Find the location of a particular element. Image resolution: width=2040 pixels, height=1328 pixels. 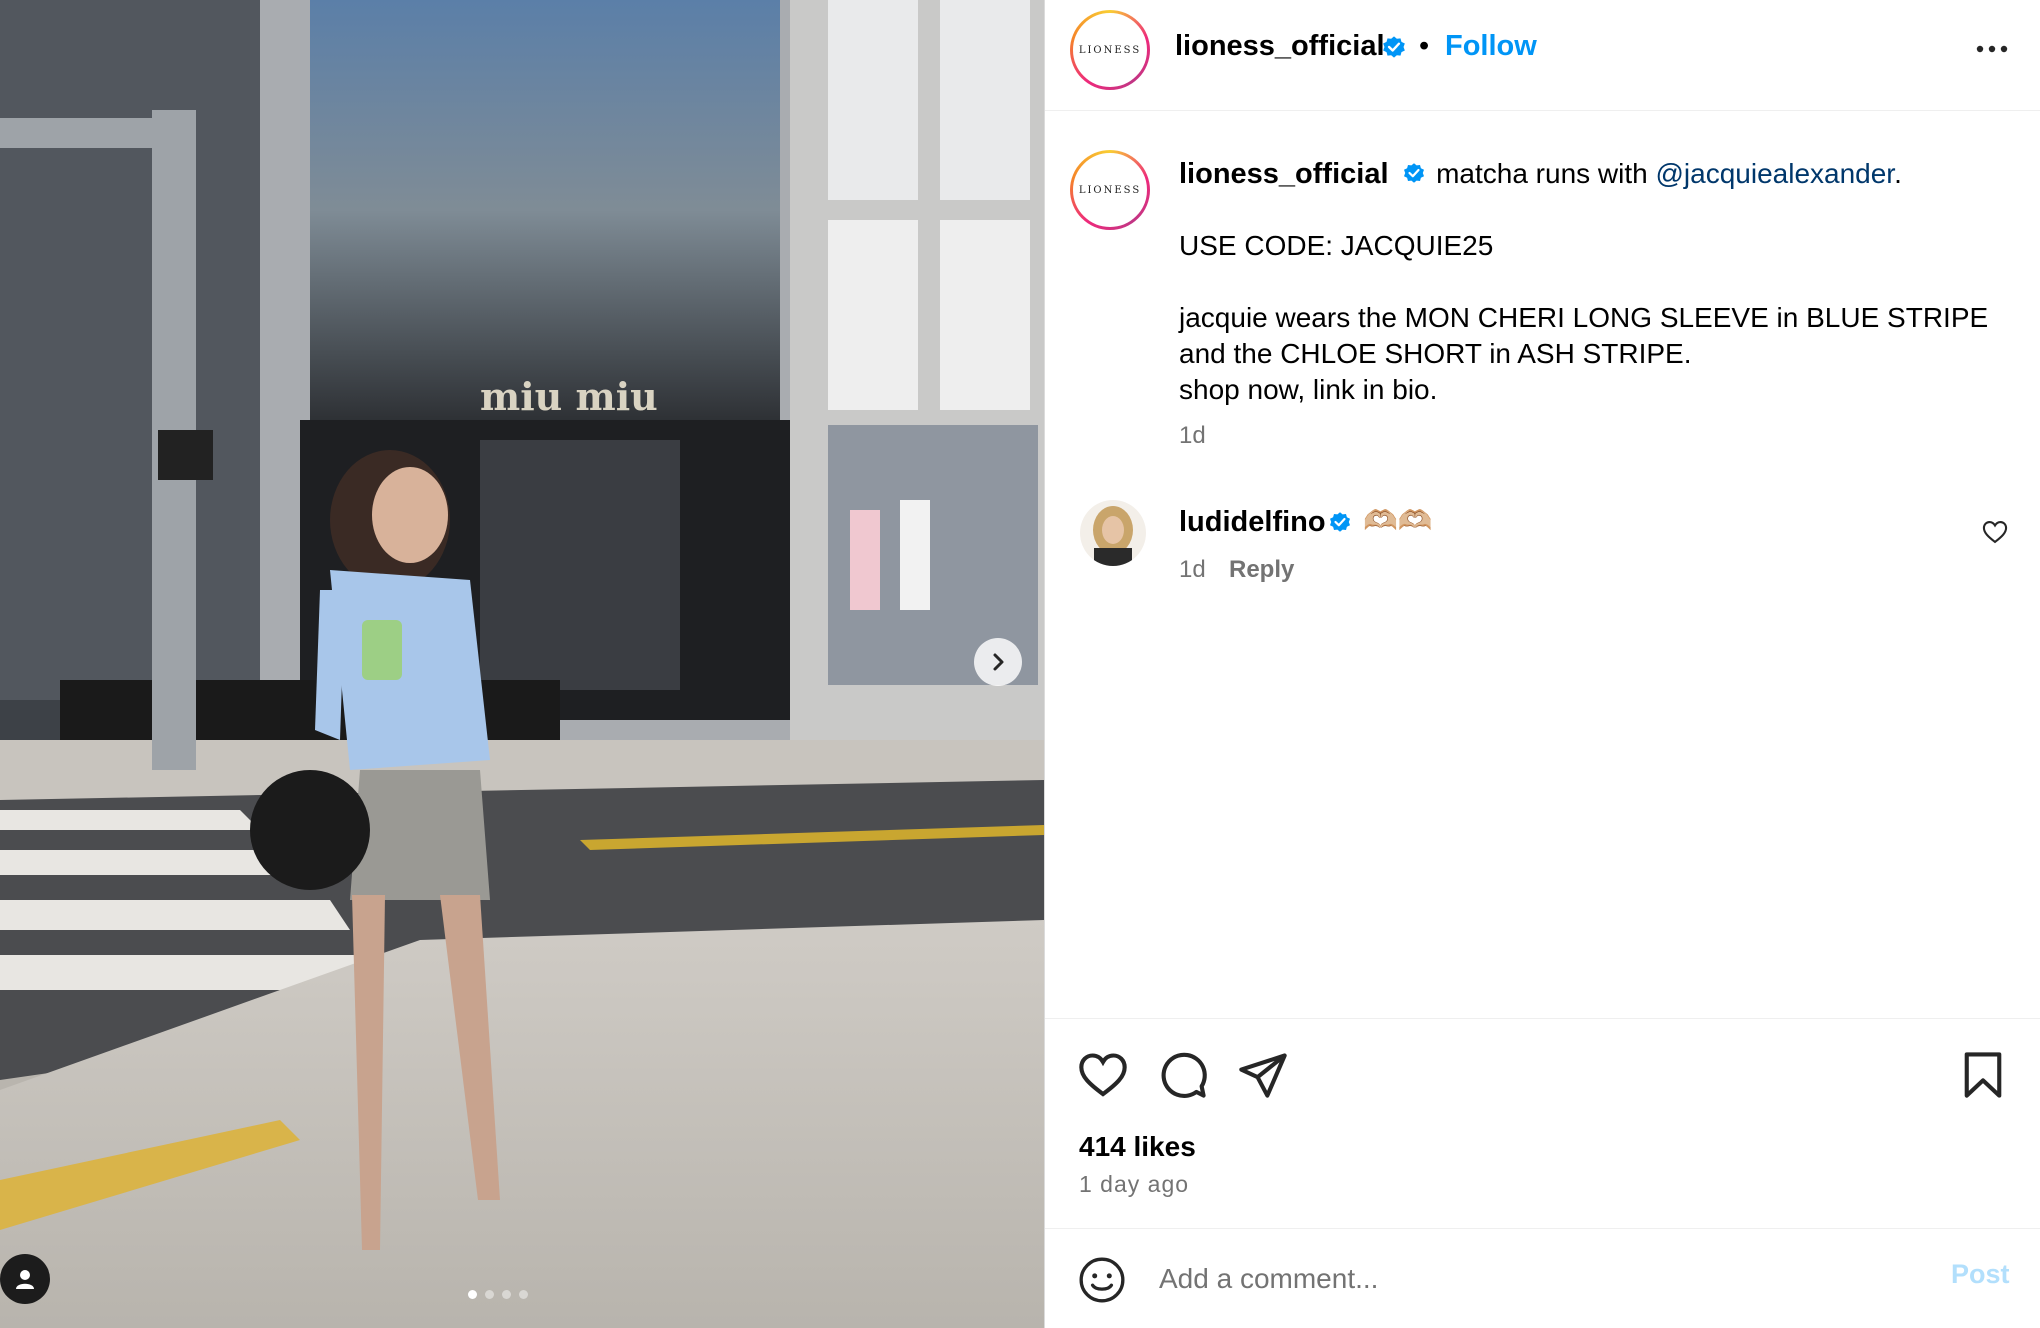

account-username: lioness_official is located at coordinates (1280, 46).